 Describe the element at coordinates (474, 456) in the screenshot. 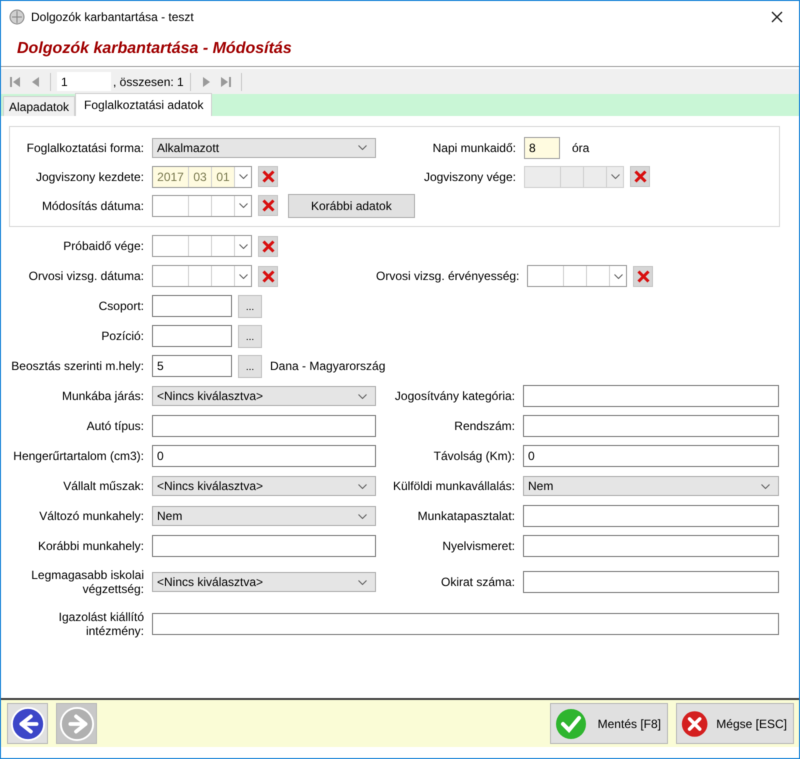

I see `field-label: Távolság (Km):` at that location.